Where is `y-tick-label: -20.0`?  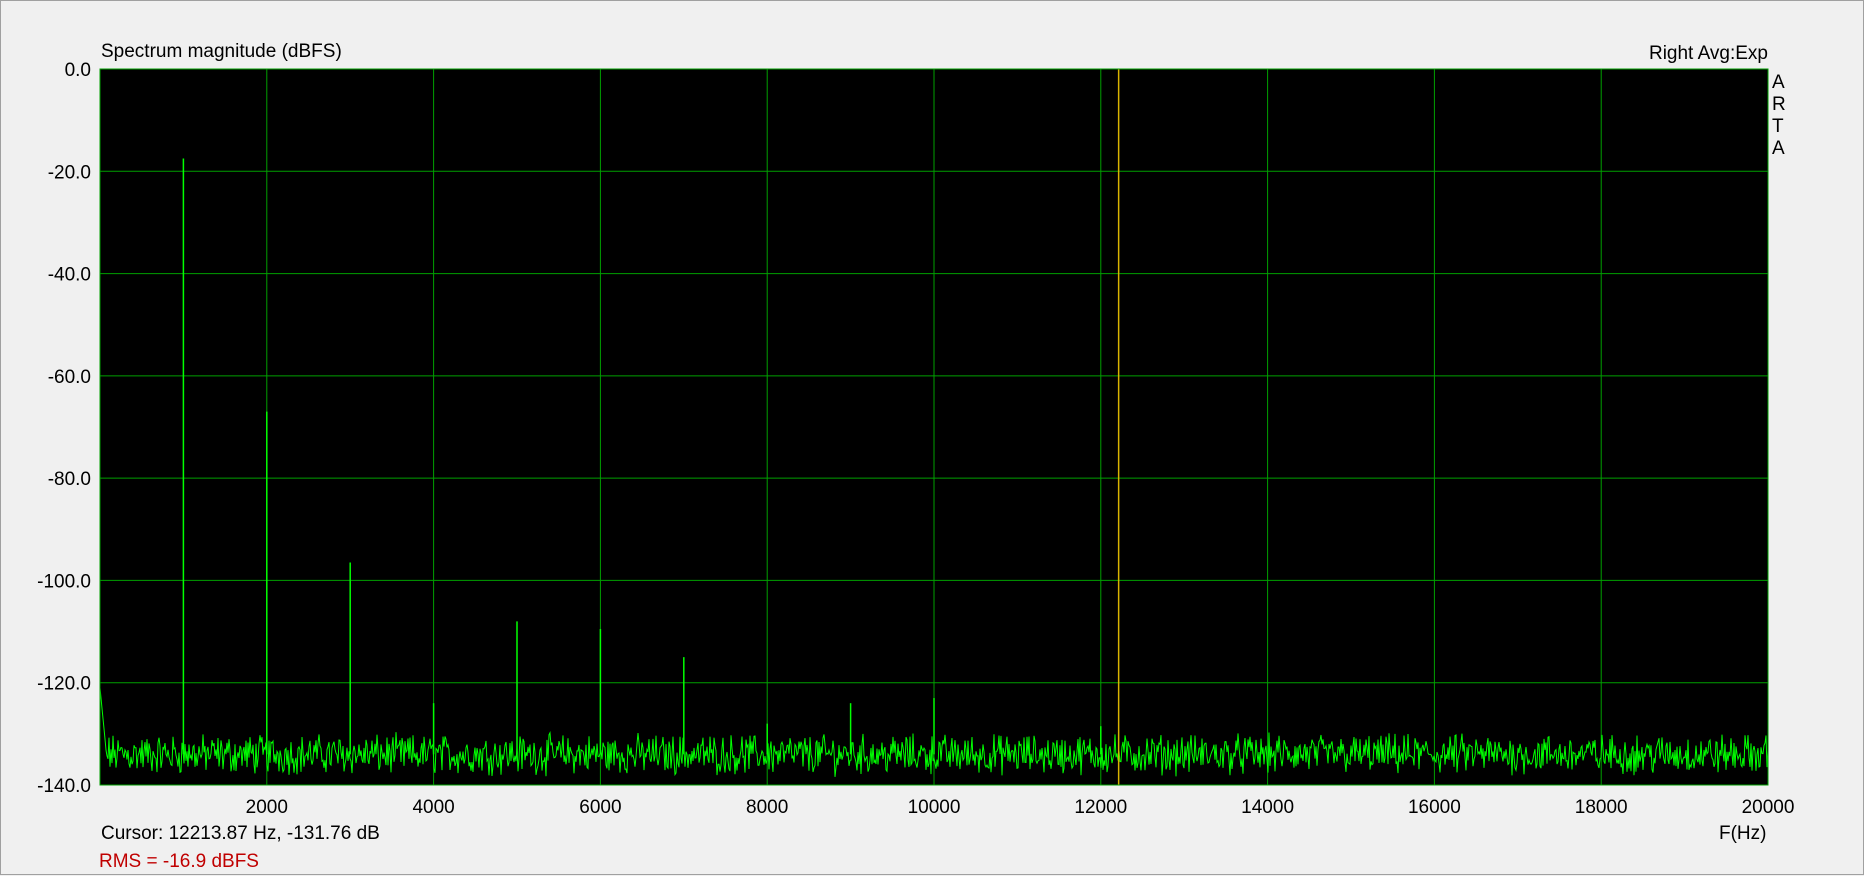
y-tick-label: -20.0 is located at coordinates (69, 172).